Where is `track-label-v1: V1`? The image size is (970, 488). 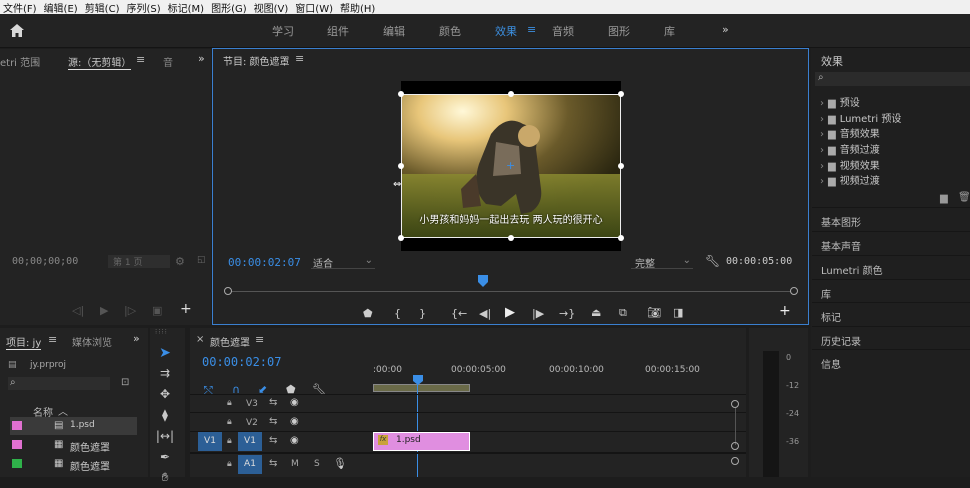
track-label-v1: V1 is located at coordinates (250, 441).